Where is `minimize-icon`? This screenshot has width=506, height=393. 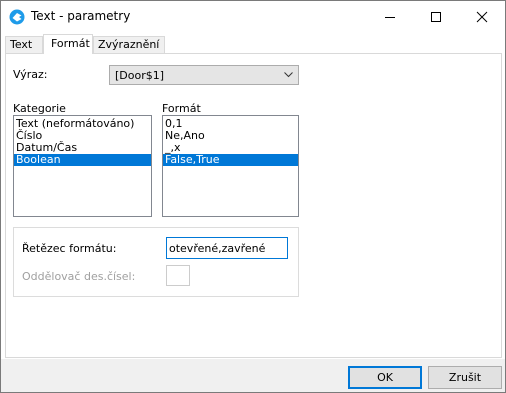 minimize-icon is located at coordinates (390, 17).